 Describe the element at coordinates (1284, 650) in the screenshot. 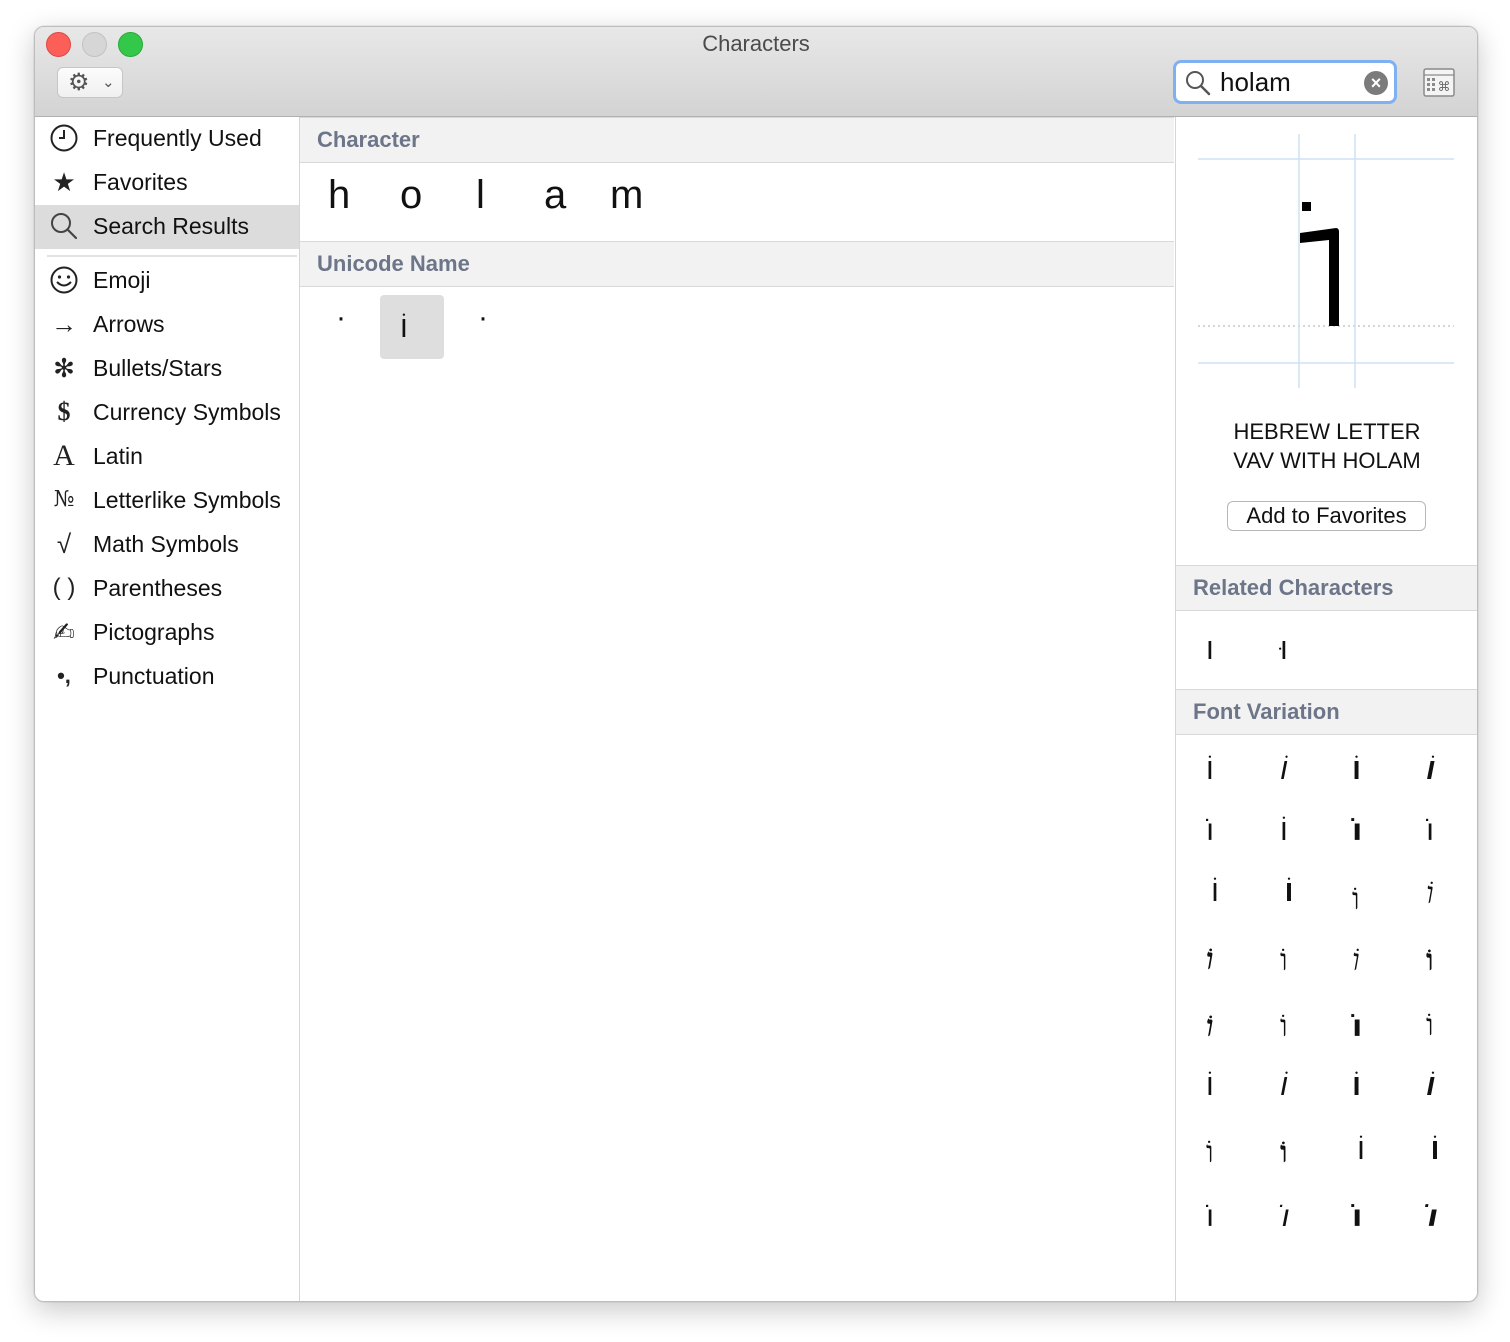

I see `related-character: וּ` at that location.